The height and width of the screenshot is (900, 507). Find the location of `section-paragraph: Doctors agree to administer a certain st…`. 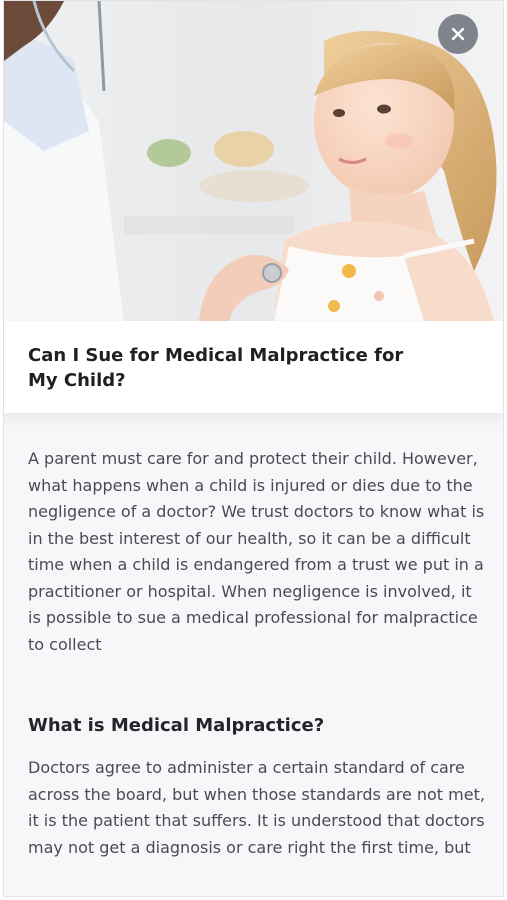

section-paragraph: Doctors agree to administer a certain st… is located at coordinates (256, 807).